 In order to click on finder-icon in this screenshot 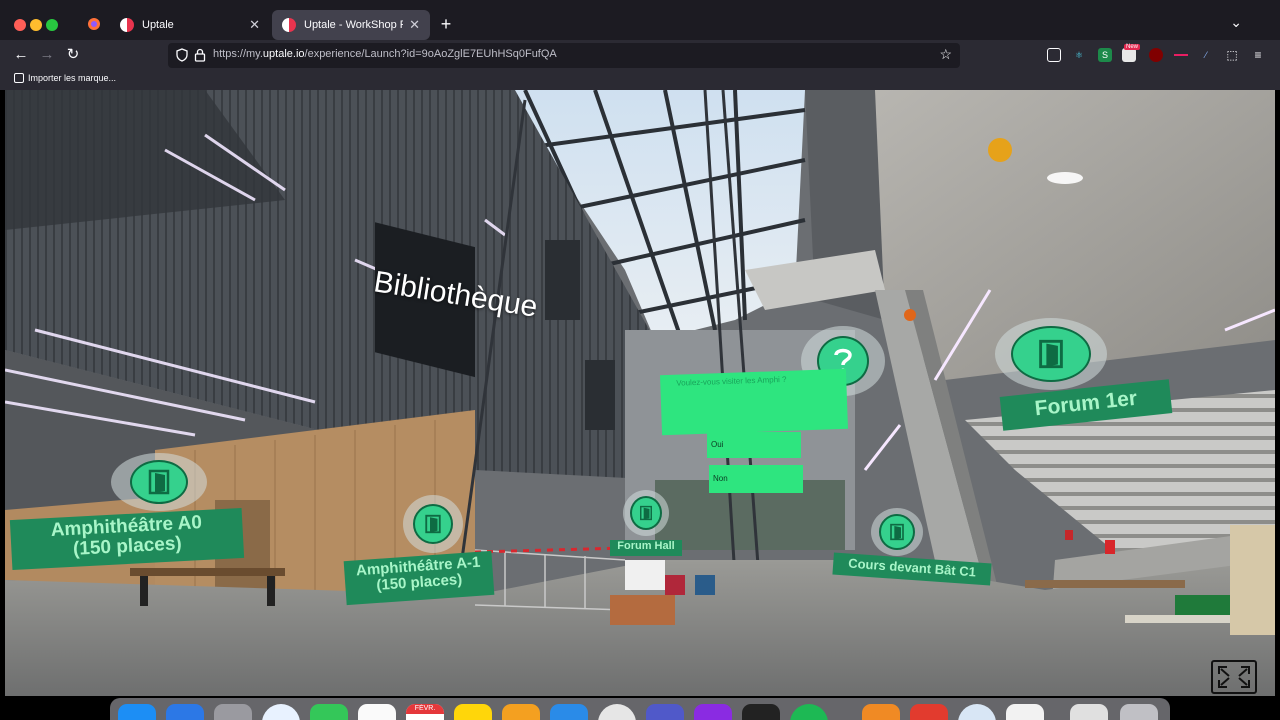, I will do `click(137, 712)`.